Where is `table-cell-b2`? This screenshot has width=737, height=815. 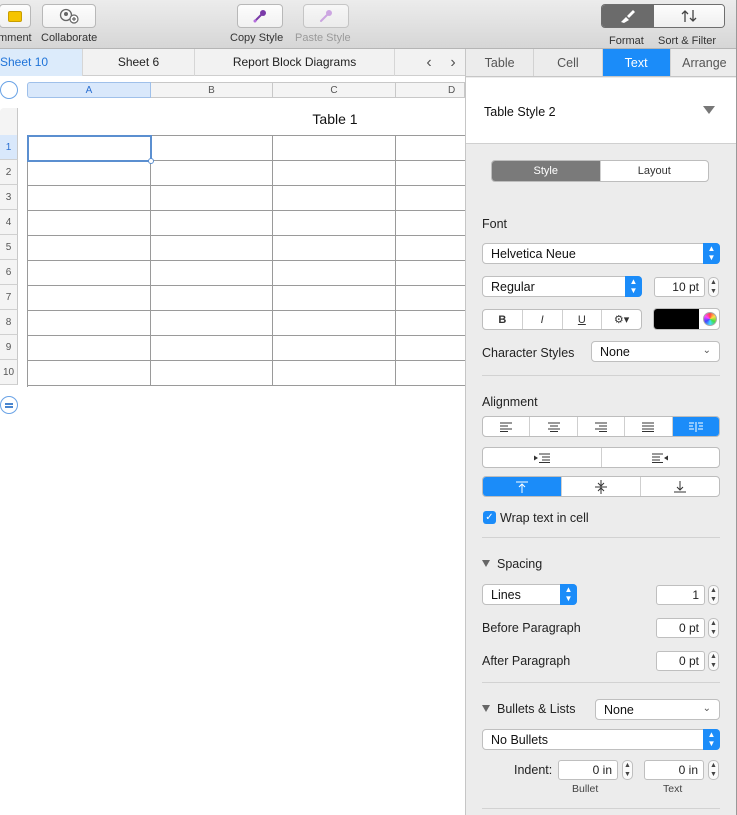
table-cell-b2 is located at coordinates (212, 173).